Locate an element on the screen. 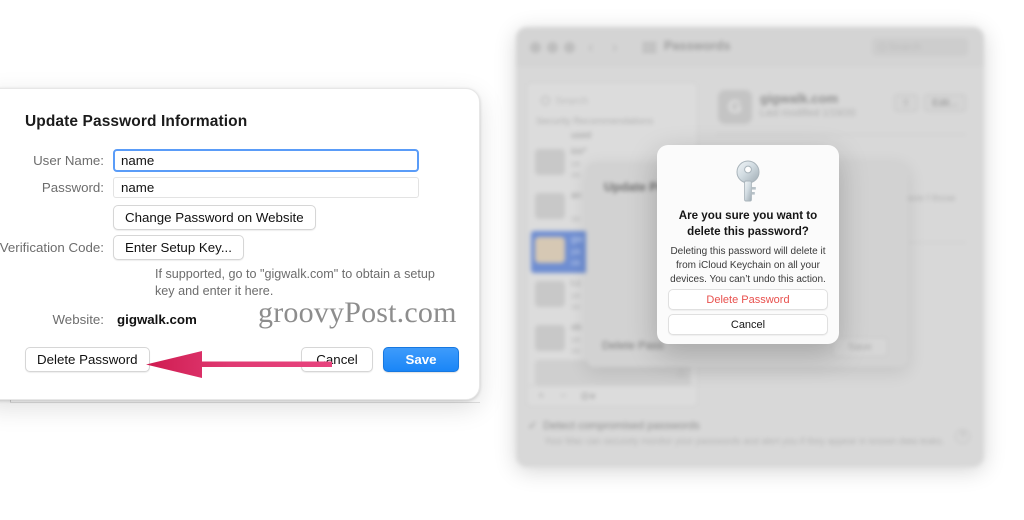  detect-compromised-passwords-checkbox: ✓ Detect compromised passwords is located at coordinates (614, 425).